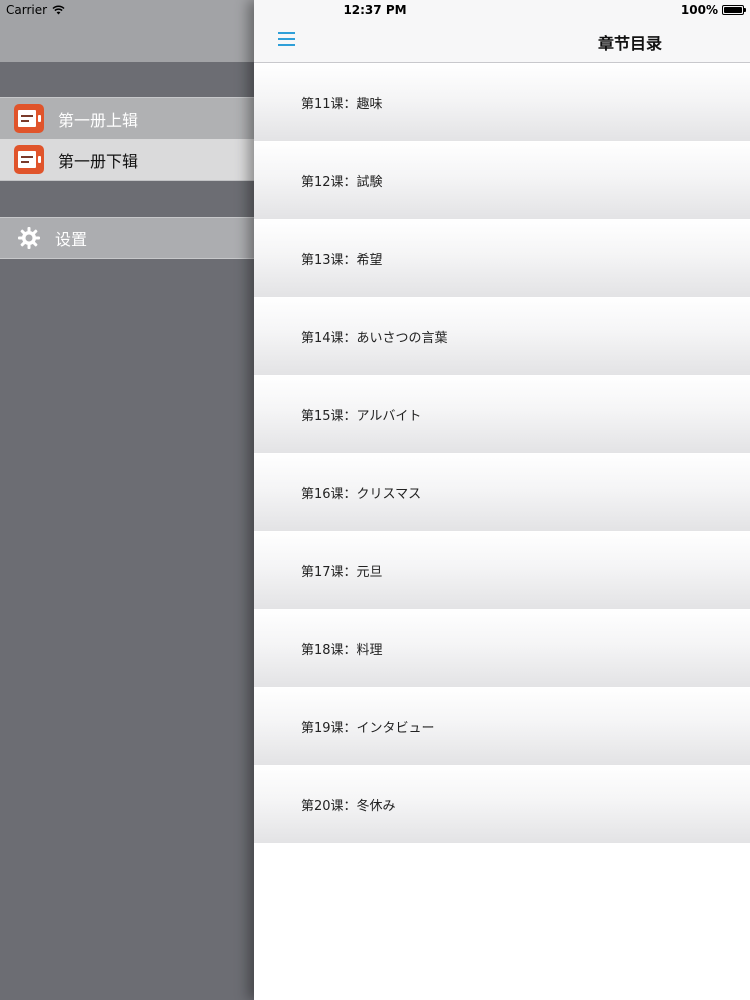  What do you see at coordinates (502, 414) in the screenshot?
I see `lesson-row: 第15课：アルバイト` at bounding box center [502, 414].